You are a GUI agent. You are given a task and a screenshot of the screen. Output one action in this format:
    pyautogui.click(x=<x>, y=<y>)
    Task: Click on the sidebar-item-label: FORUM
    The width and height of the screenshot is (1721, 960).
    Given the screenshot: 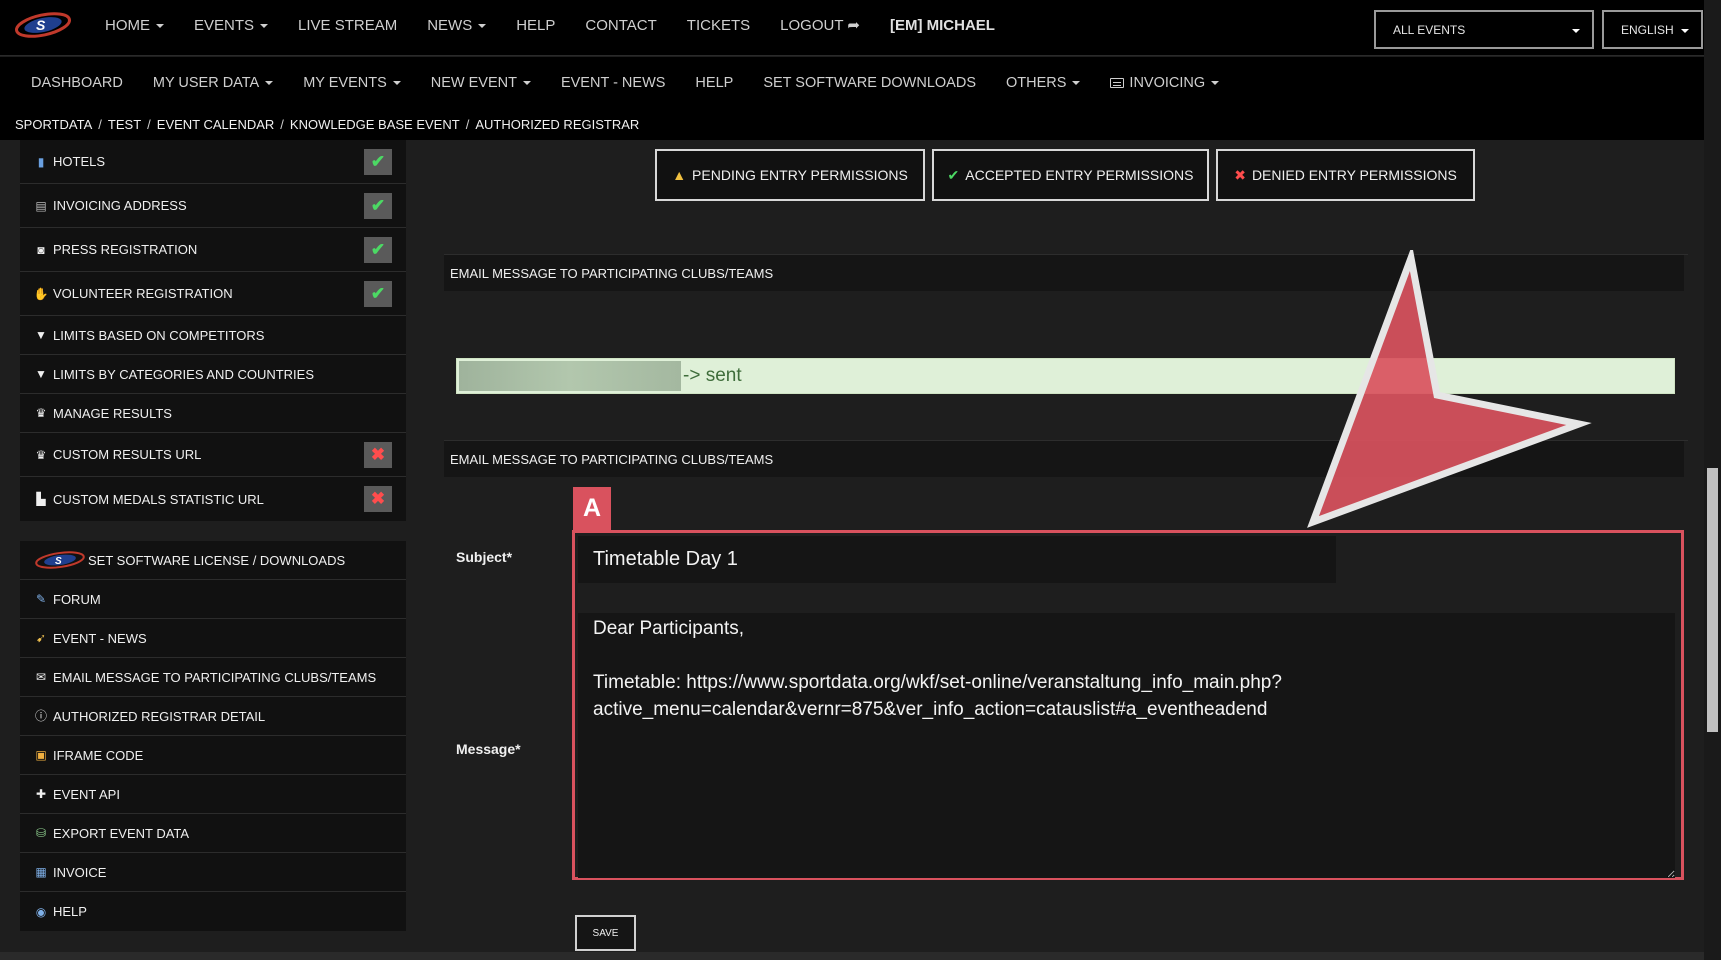 What is the action you would take?
    pyautogui.click(x=77, y=599)
    